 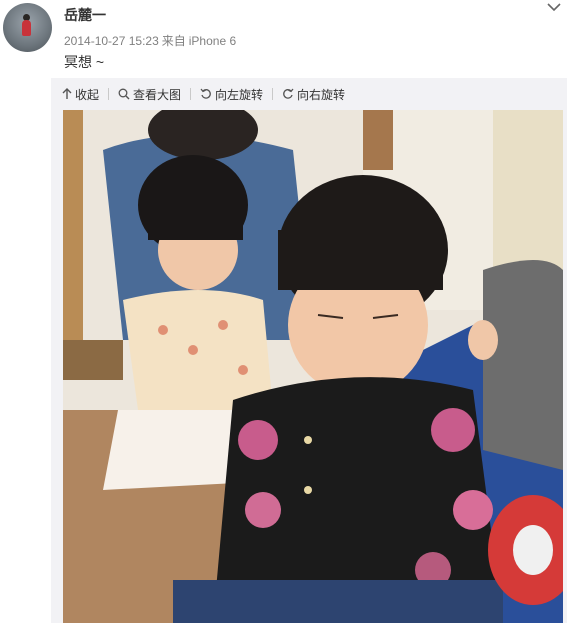 I want to click on post-meta: 2014-10-27 15:23 来自 iPhone 6, so click(x=151, y=40).